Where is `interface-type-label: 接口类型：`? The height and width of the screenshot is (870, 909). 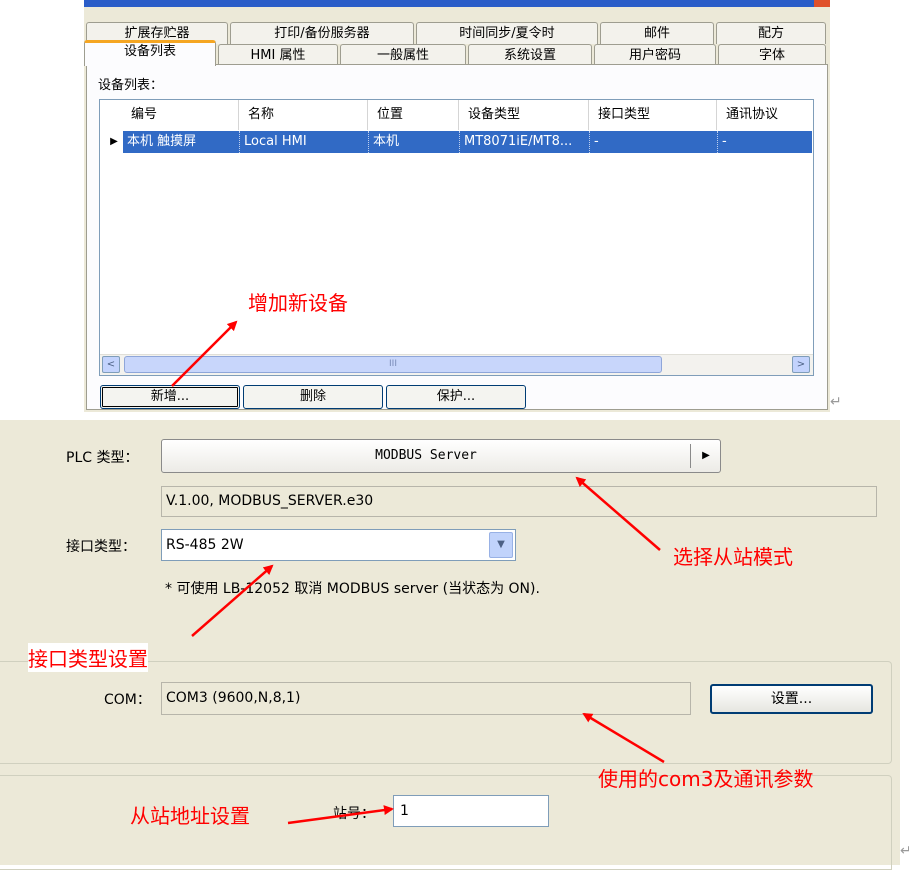 interface-type-label: 接口类型： is located at coordinates (101, 547).